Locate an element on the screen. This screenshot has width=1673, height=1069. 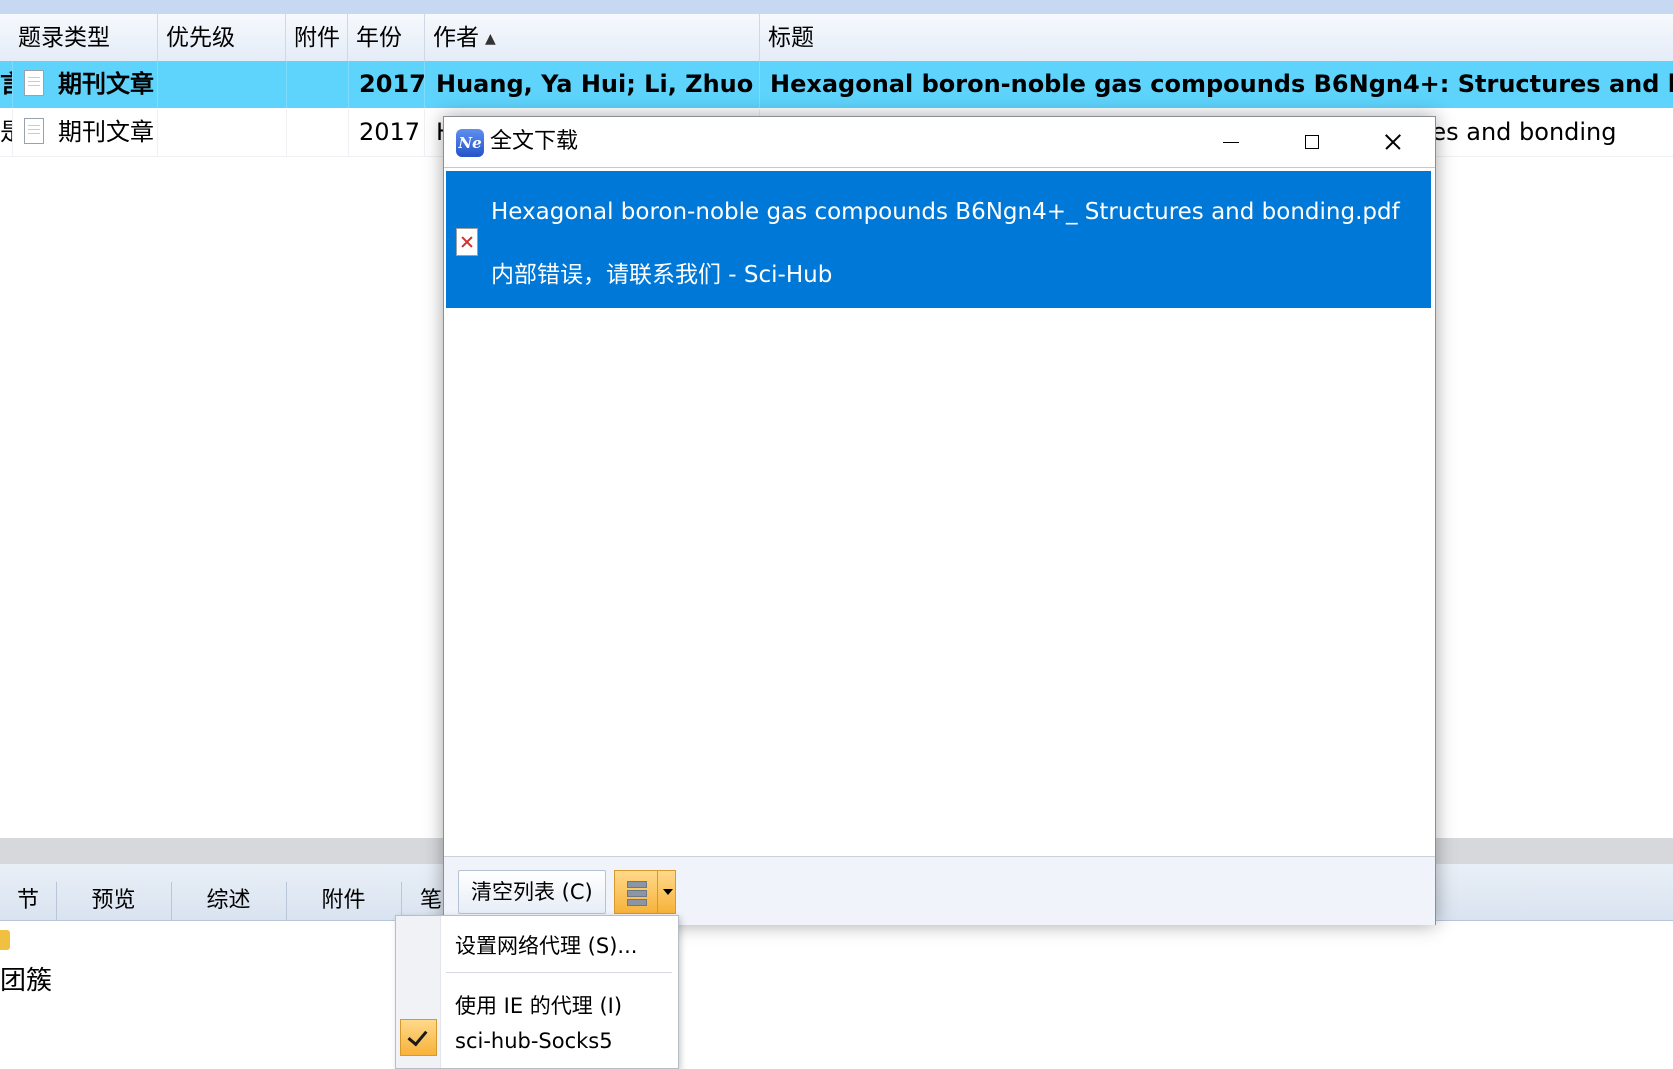
minimize-button is located at coordinates (1231, 142).